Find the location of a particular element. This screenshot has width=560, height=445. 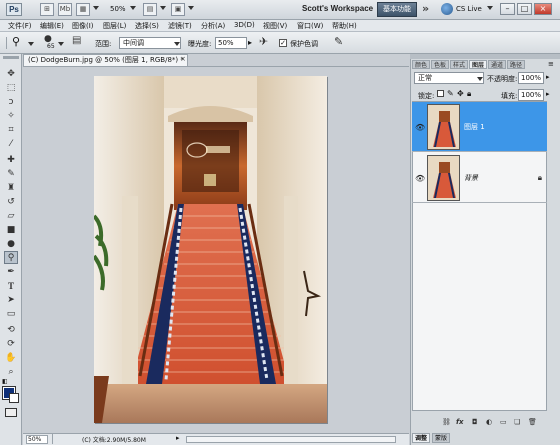

close-button: × is located at coordinates (543, 9).